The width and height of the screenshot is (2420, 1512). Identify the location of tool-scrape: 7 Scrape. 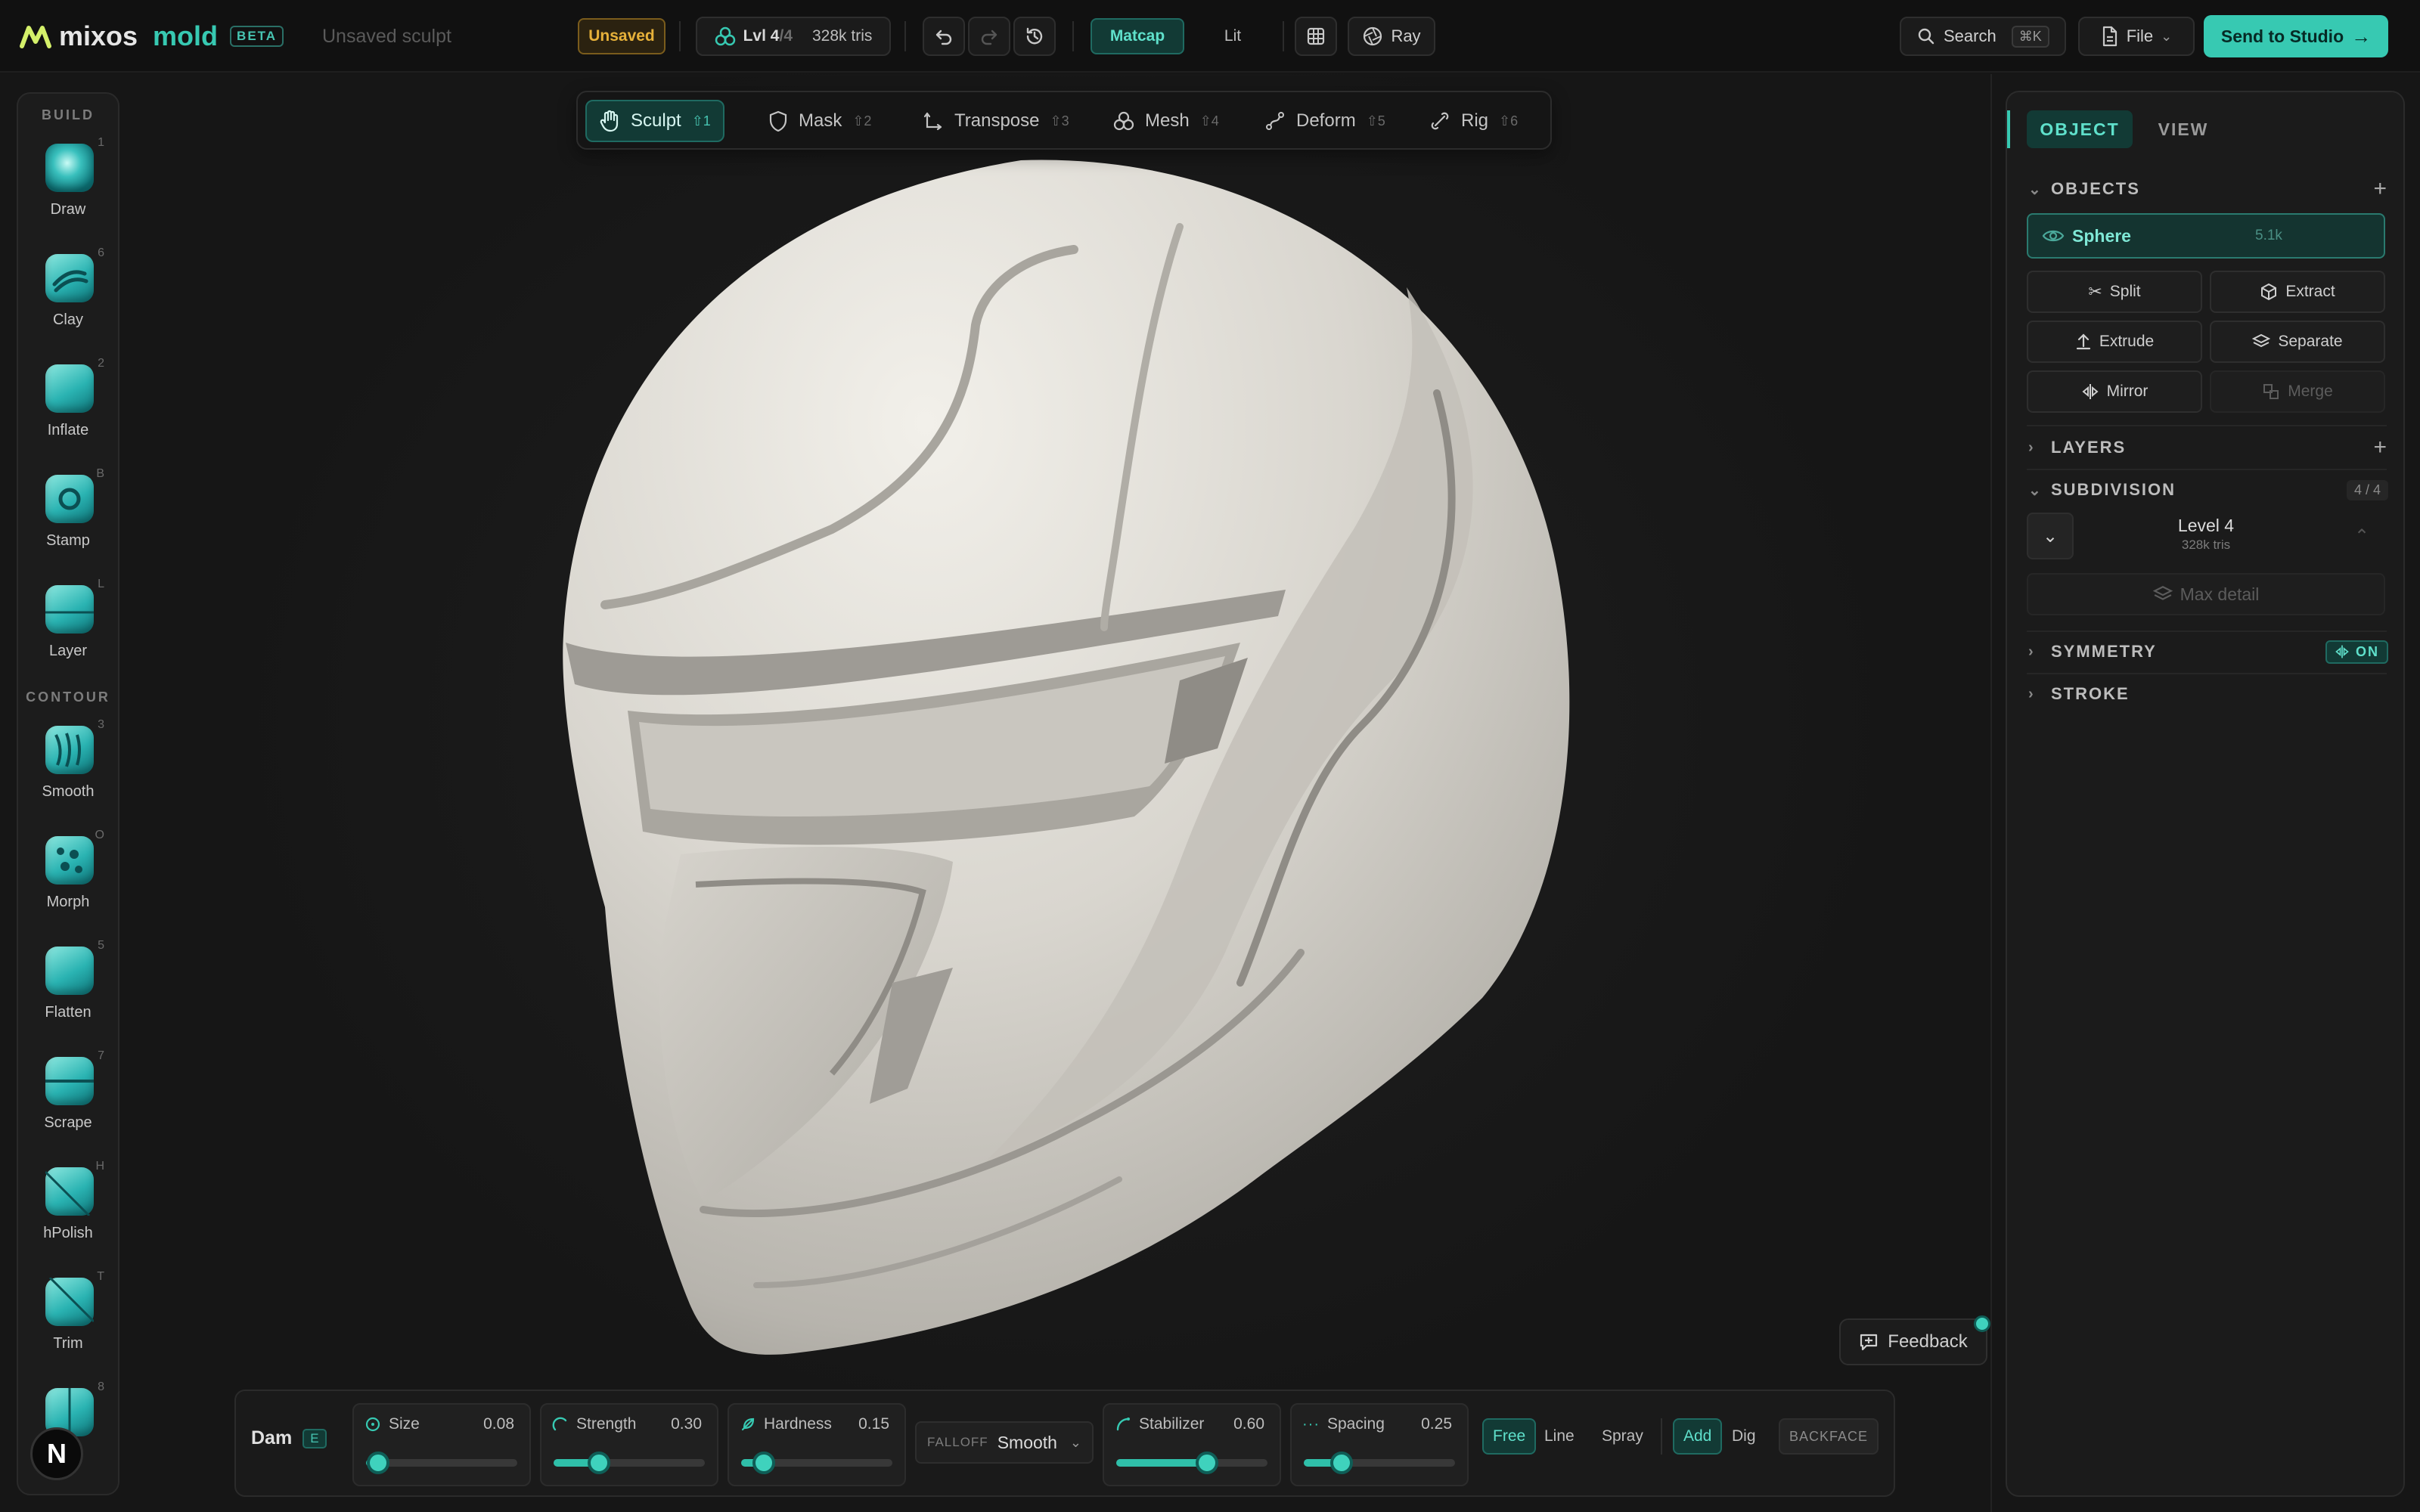
(68, 1101).